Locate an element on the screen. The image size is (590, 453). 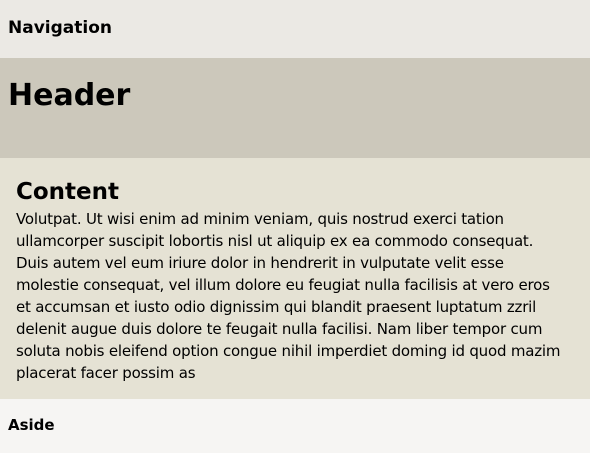
navigation-title: Navigation is located at coordinates (60, 28).